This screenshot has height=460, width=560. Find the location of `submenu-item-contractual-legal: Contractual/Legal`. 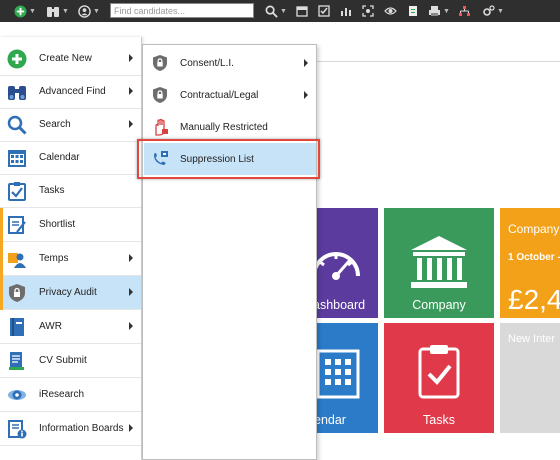

submenu-item-contractual-legal: Contractual/Legal is located at coordinates (230, 95).